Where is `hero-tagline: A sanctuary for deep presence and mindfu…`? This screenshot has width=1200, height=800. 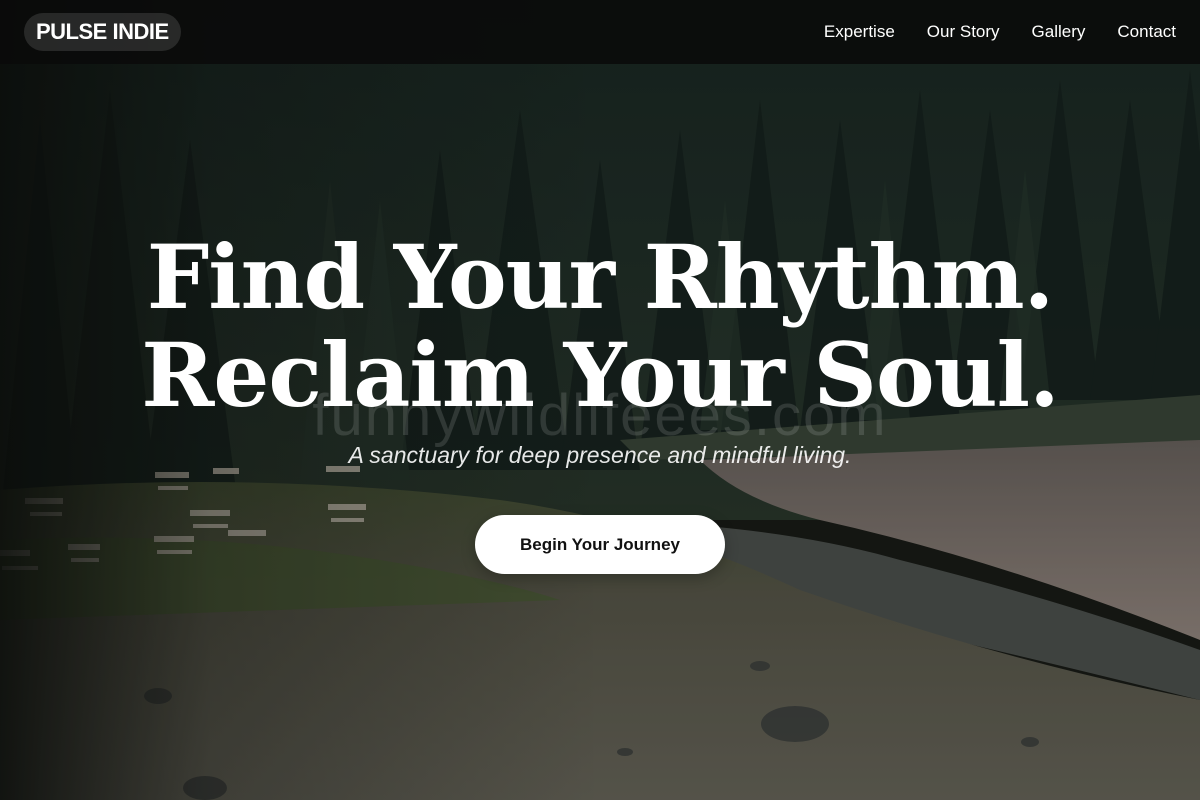
hero-tagline: A sanctuary for deep presence and mindfu… is located at coordinates (600, 455).